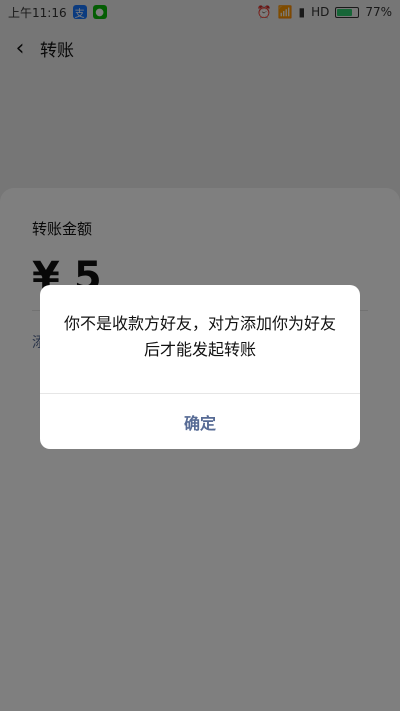  I want to click on dialog-message: 你不是收款方好友，对方添加你为好友后才能发起转账, so click(200, 336).